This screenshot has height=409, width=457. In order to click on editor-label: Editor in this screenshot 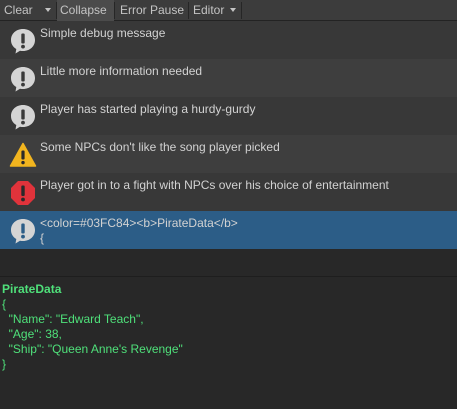, I will do `click(209, 10)`.